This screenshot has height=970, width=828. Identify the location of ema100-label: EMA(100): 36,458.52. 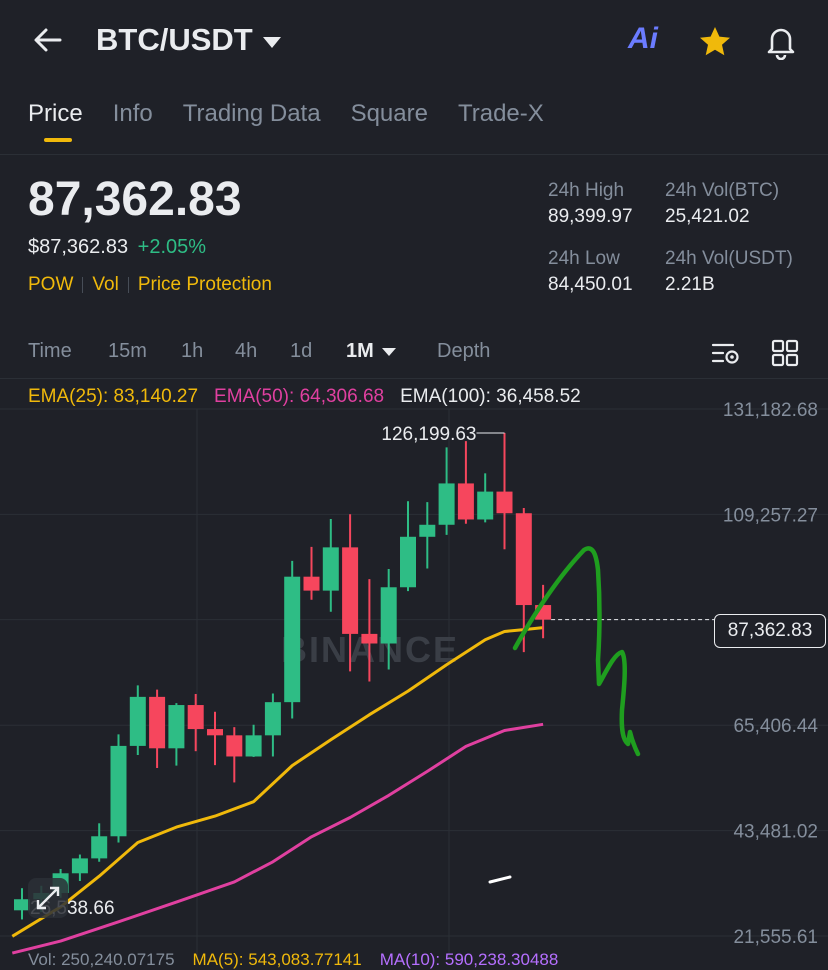
(490, 396).